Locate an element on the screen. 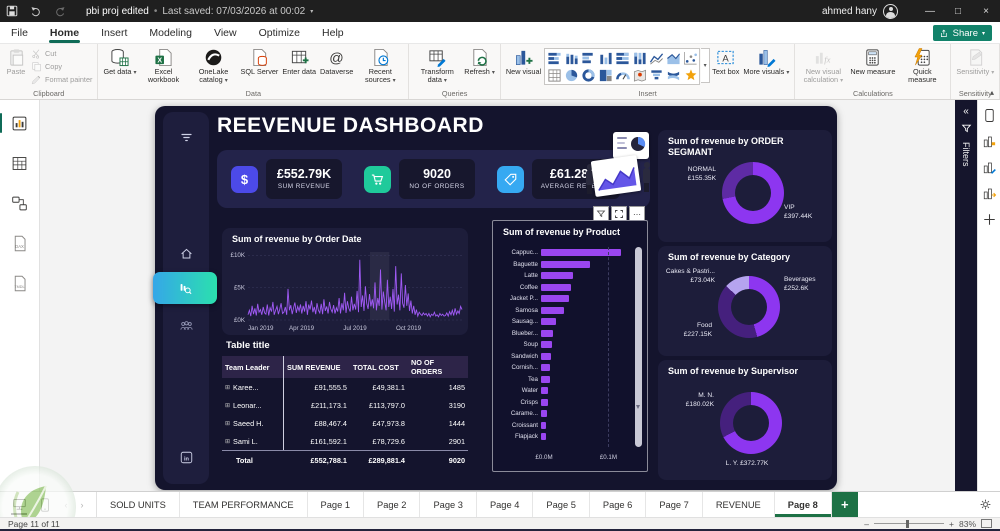  sensitivity-button: Sensitivity ▾ is located at coordinates (975, 61).